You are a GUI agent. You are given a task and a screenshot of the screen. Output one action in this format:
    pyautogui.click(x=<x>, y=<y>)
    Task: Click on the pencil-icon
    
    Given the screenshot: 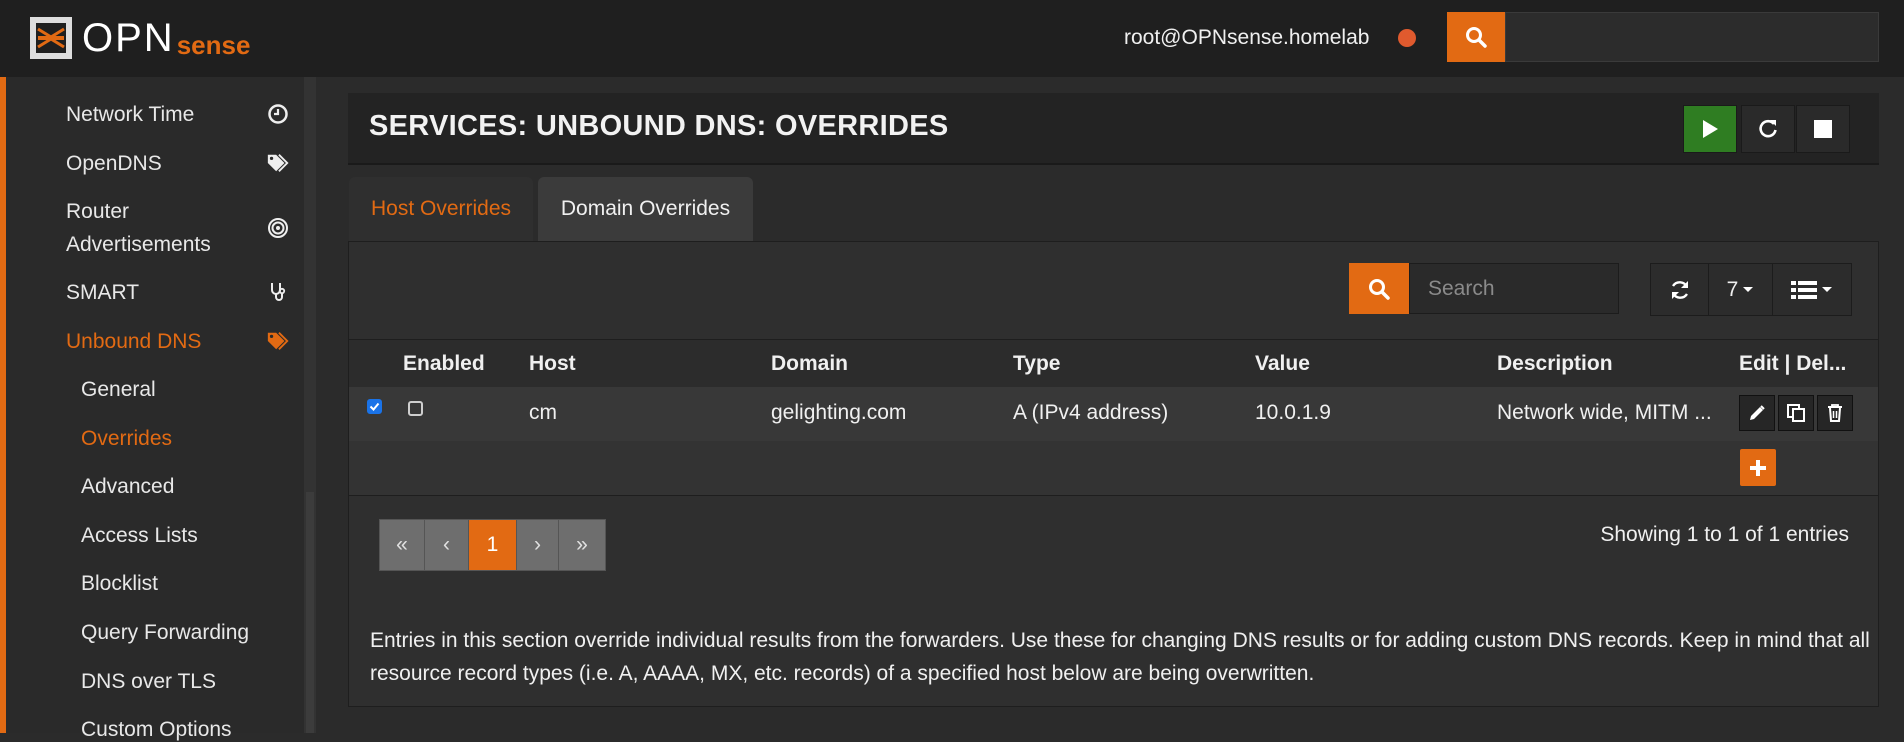 What is the action you would take?
    pyautogui.click(x=1757, y=412)
    